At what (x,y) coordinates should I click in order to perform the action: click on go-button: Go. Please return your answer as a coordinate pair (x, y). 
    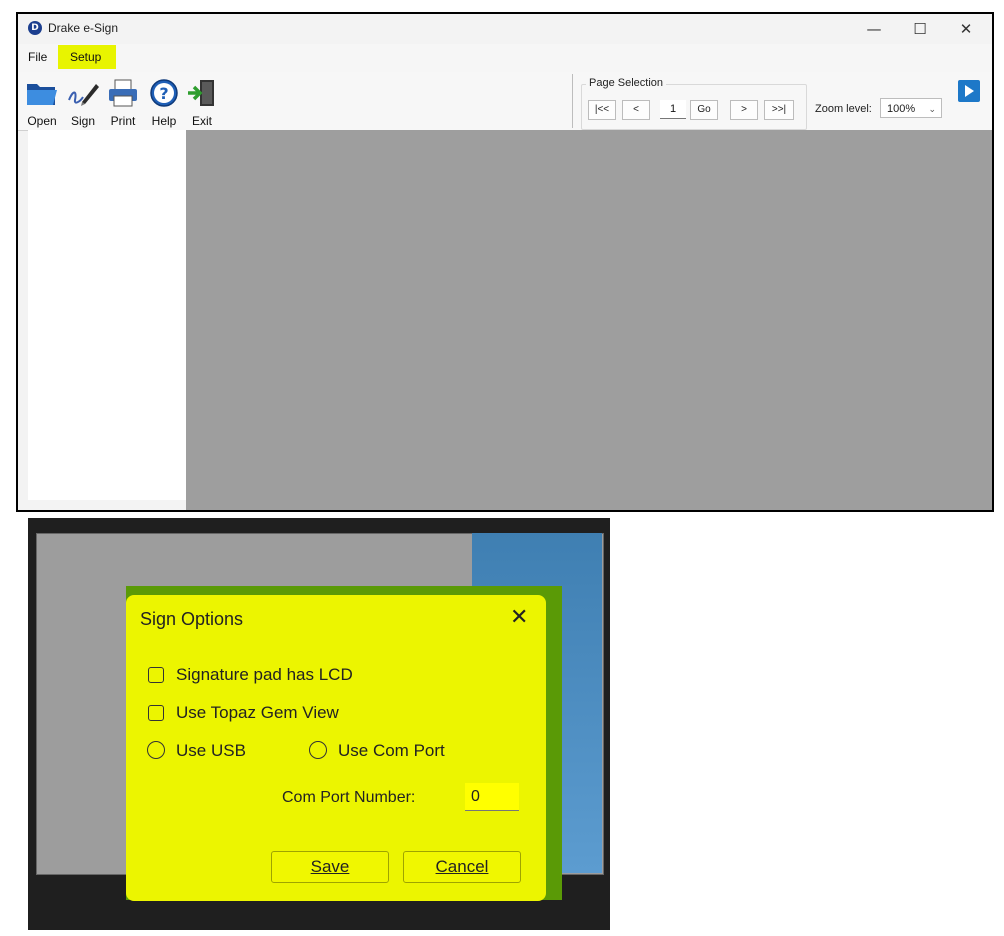
    Looking at the image, I should click on (704, 110).